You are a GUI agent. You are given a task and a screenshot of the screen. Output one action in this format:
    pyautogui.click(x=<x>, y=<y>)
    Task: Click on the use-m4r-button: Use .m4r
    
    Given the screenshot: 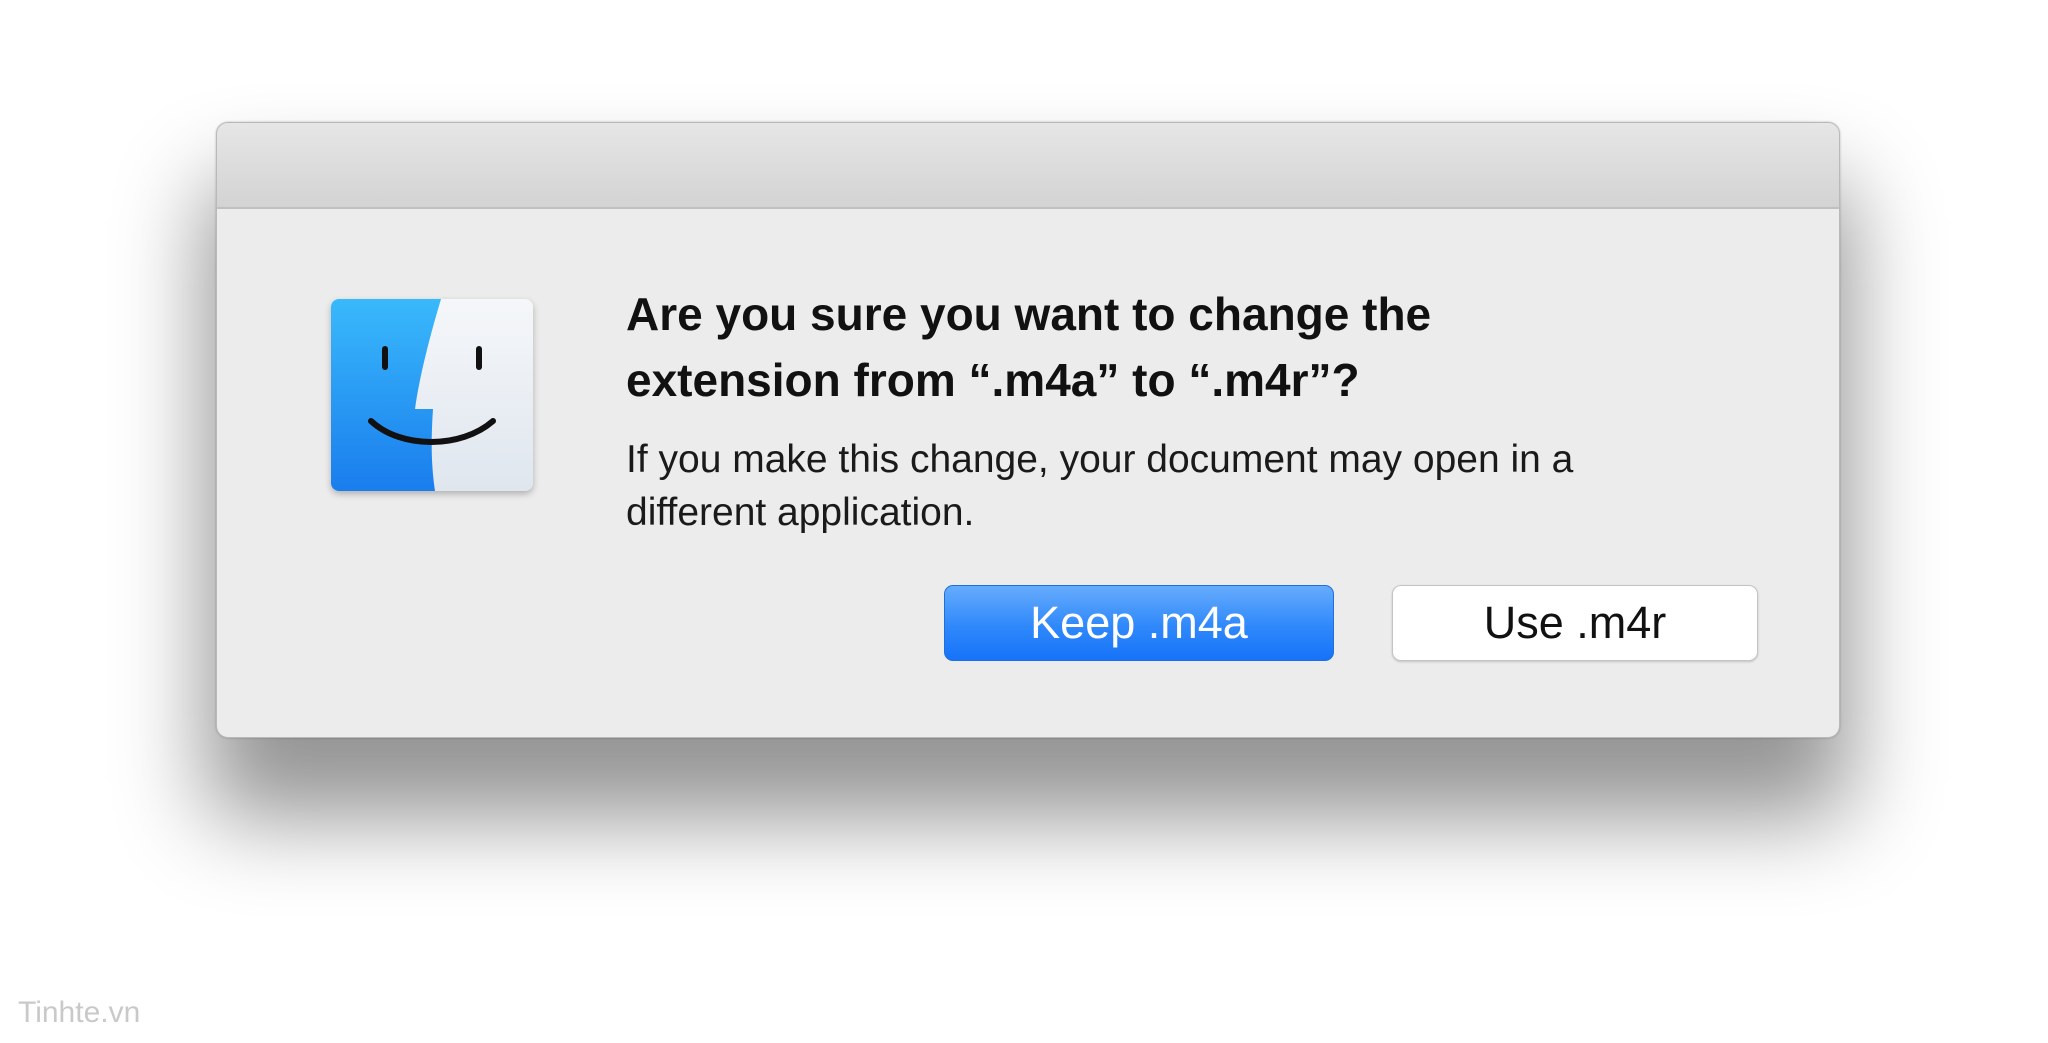 What is the action you would take?
    pyautogui.click(x=1575, y=623)
    